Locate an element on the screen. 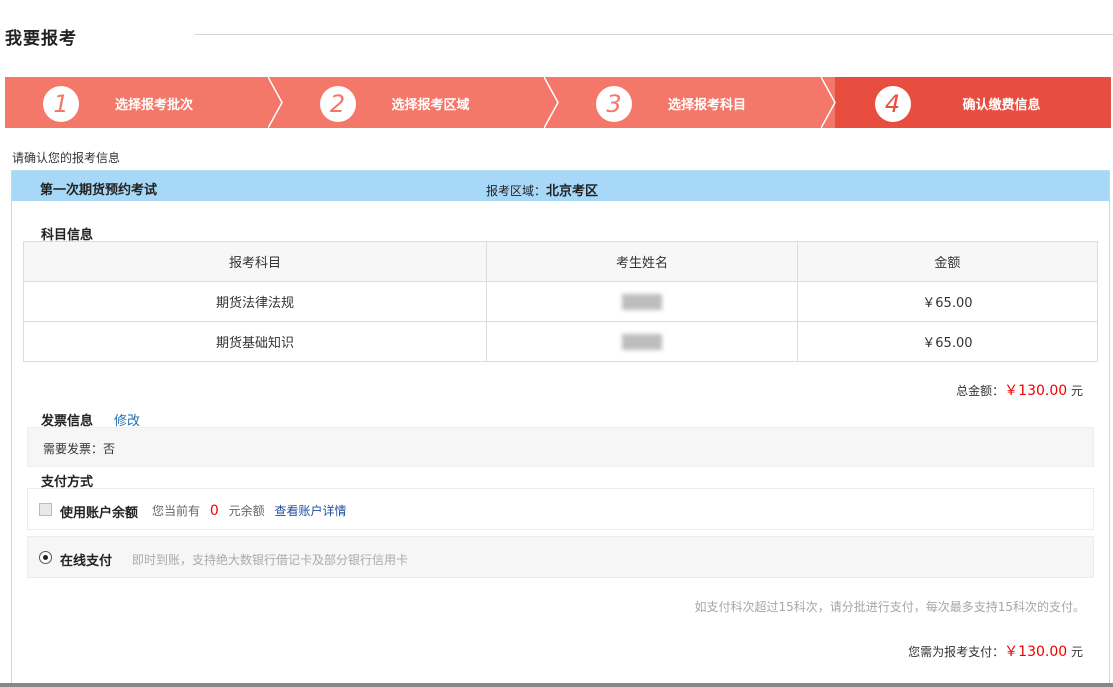  exam-region-value: 北京考区 is located at coordinates (572, 191).